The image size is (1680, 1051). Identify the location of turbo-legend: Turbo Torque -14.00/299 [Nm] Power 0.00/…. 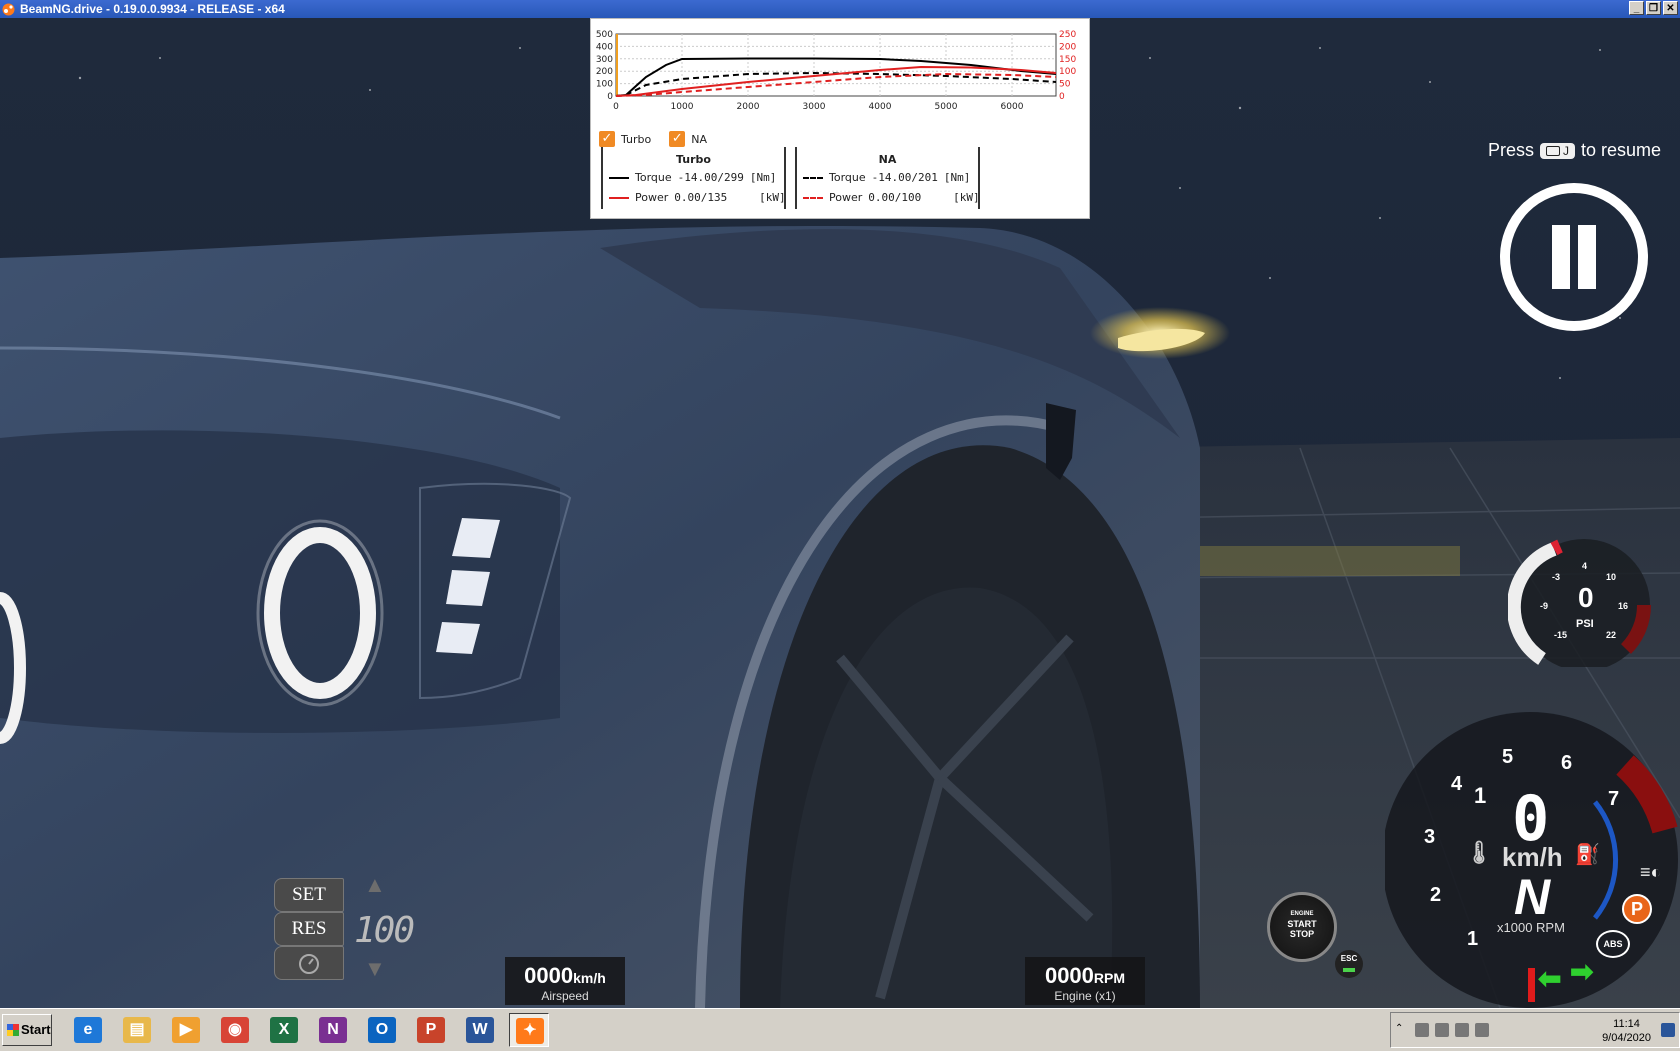
(693, 179).